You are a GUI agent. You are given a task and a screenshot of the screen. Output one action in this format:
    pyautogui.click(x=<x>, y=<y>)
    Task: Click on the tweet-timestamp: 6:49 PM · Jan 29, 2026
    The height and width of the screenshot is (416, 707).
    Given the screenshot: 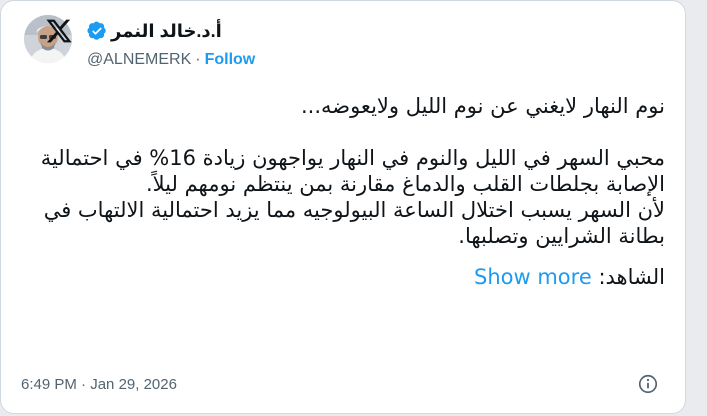 What is the action you would take?
    pyautogui.click(x=99, y=384)
    